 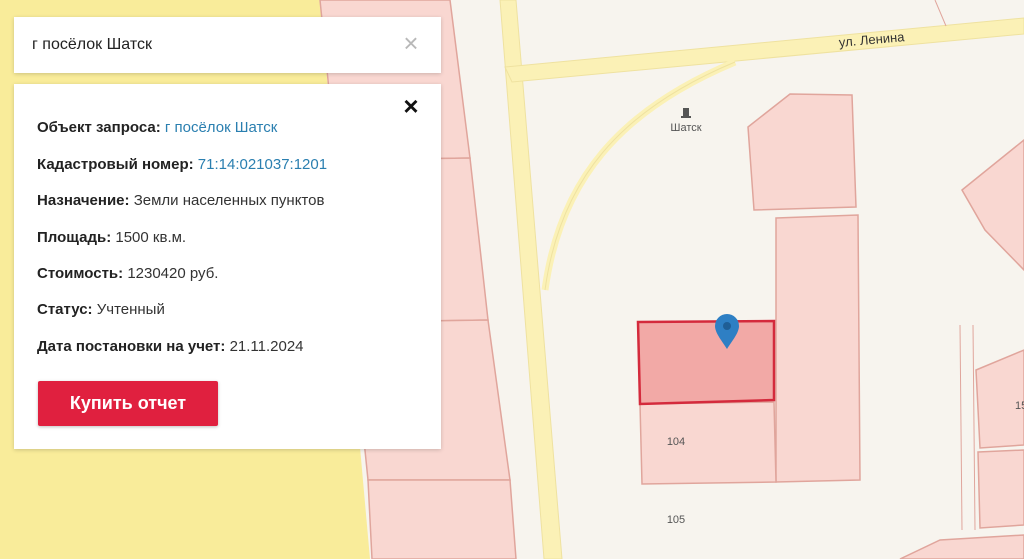 What do you see at coordinates (266, 346) in the screenshot?
I see `info-value: 21.11.2024` at bounding box center [266, 346].